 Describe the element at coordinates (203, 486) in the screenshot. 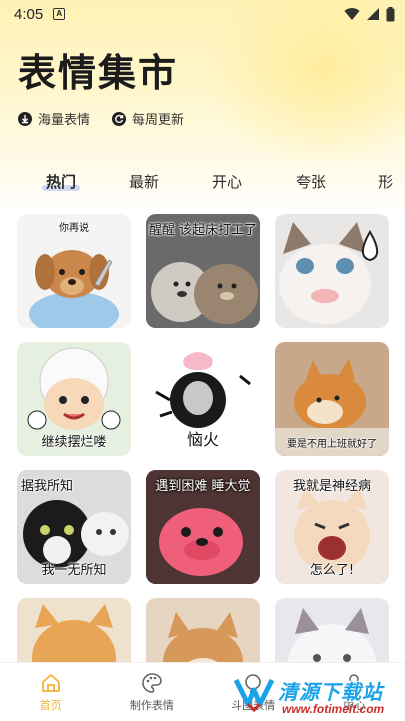

I see `sticker-caption: 遇到困难 睡大觉` at that location.